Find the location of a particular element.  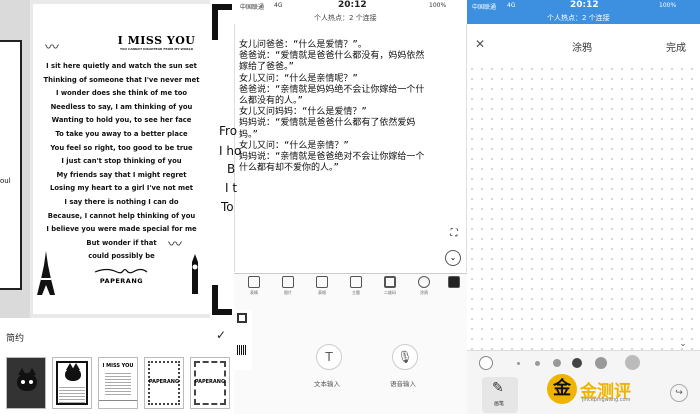

text-input-button: T is located at coordinates (329, 357).